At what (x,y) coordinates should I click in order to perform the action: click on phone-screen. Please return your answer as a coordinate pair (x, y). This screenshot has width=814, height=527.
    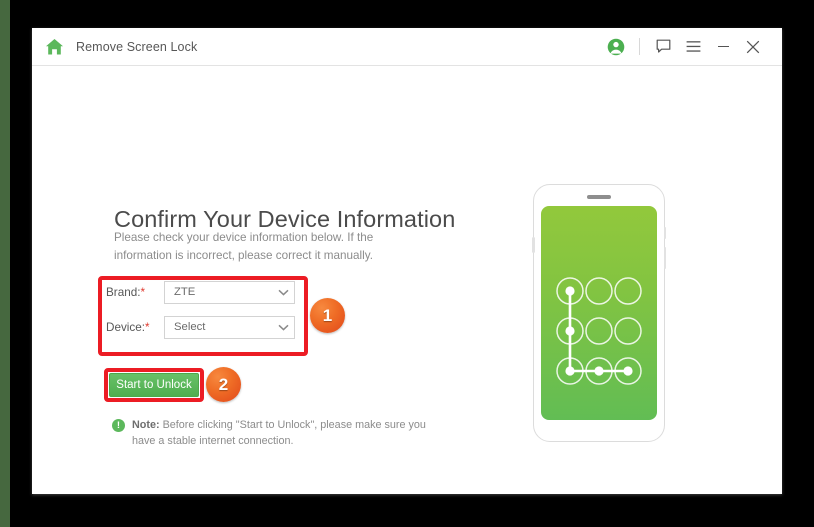
    Looking at the image, I should click on (599, 313).